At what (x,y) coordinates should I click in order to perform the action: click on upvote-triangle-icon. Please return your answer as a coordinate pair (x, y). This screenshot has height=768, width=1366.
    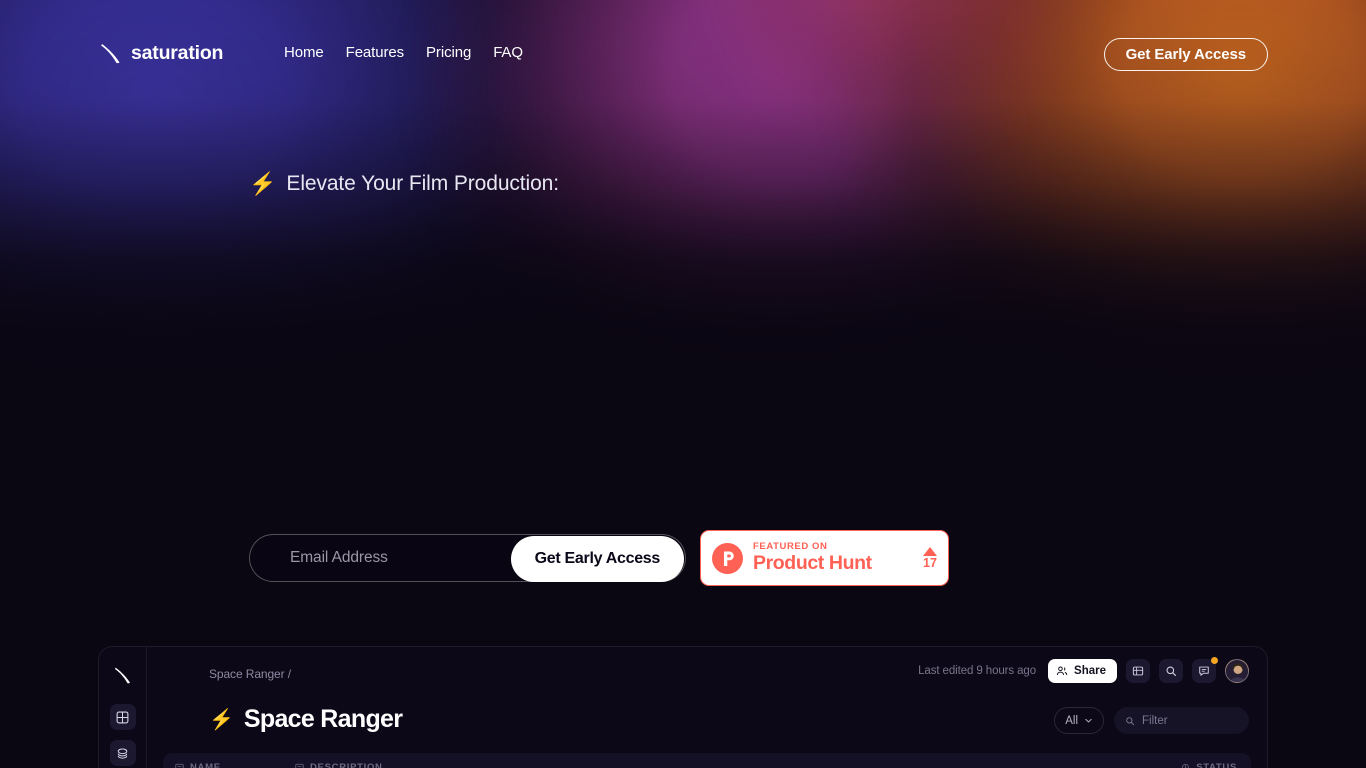
    Looking at the image, I should click on (930, 551).